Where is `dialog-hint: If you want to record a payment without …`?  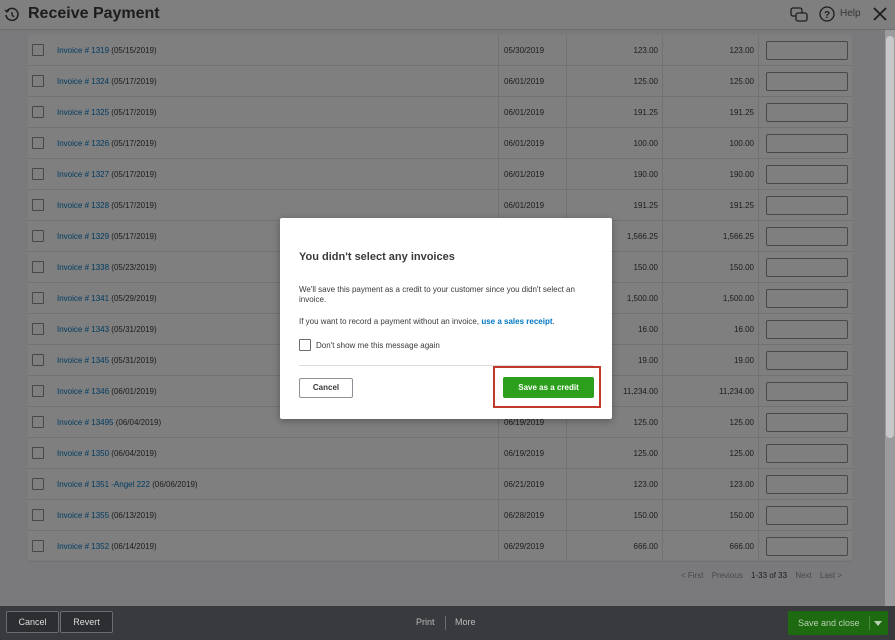 dialog-hint: If you want to record a payment without … is located at coordinates (427, 321).